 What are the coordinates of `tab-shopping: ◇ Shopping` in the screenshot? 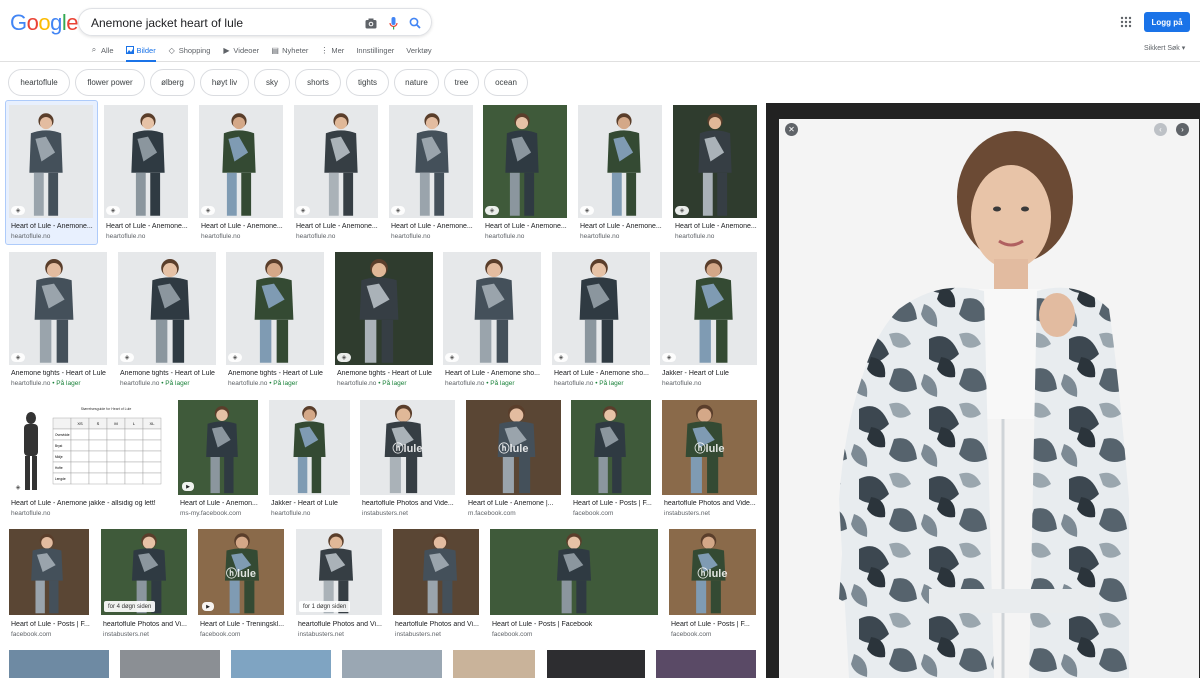 It's located at (189, 50).